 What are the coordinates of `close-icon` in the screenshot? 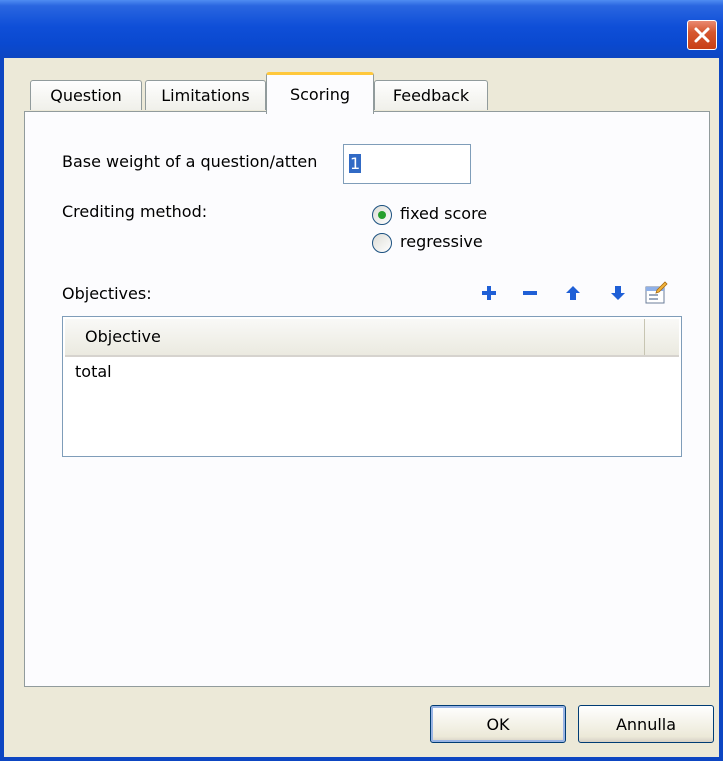 It's located at (702, 35).